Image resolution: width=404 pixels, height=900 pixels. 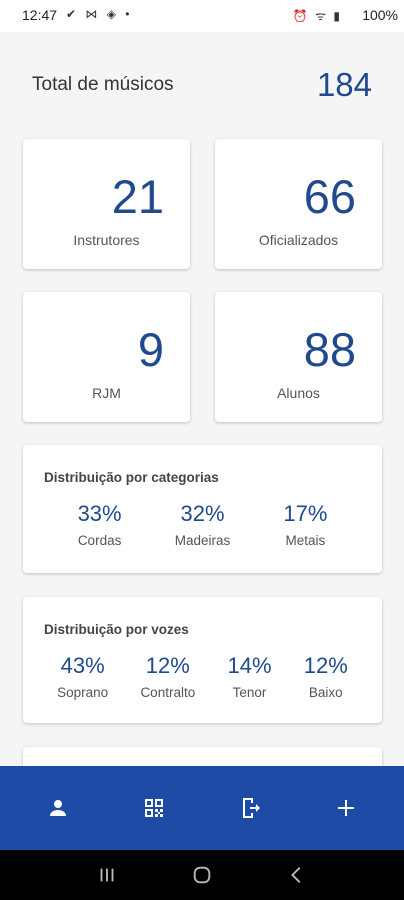 I want to click on add-button, so click(x=346, y=808).